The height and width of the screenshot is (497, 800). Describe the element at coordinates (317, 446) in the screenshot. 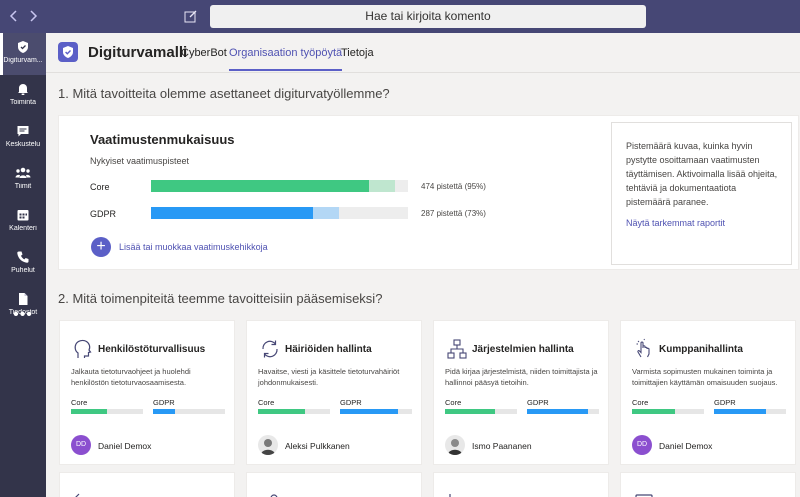

I see `owner-name: Aleksi Pulkkanen` at that location.